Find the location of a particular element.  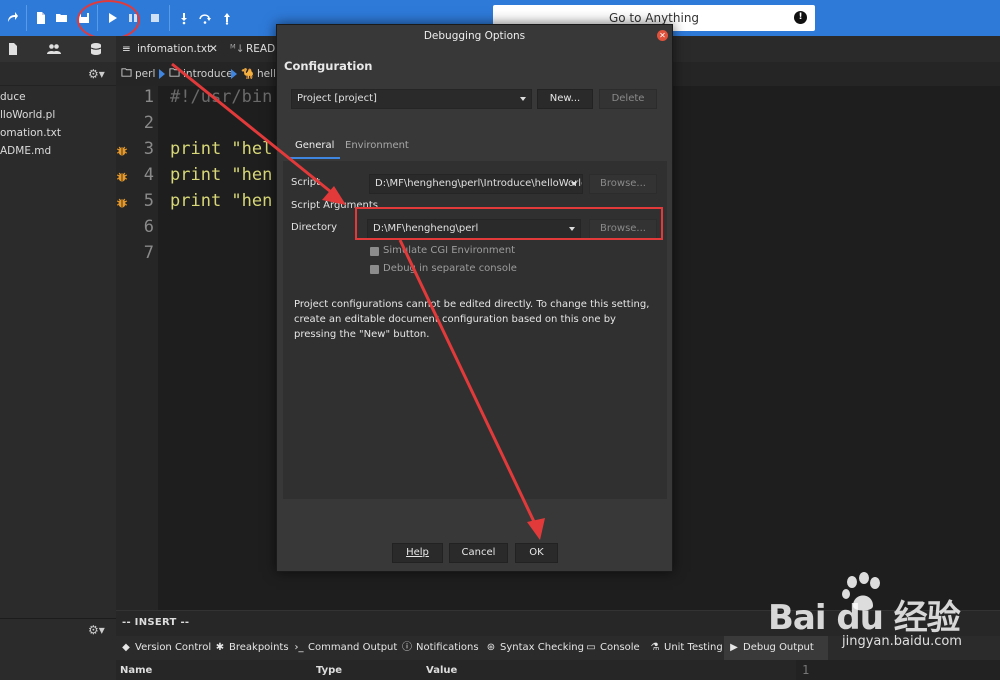

cancel-button: Cancel is located at coordinates (478, 553).